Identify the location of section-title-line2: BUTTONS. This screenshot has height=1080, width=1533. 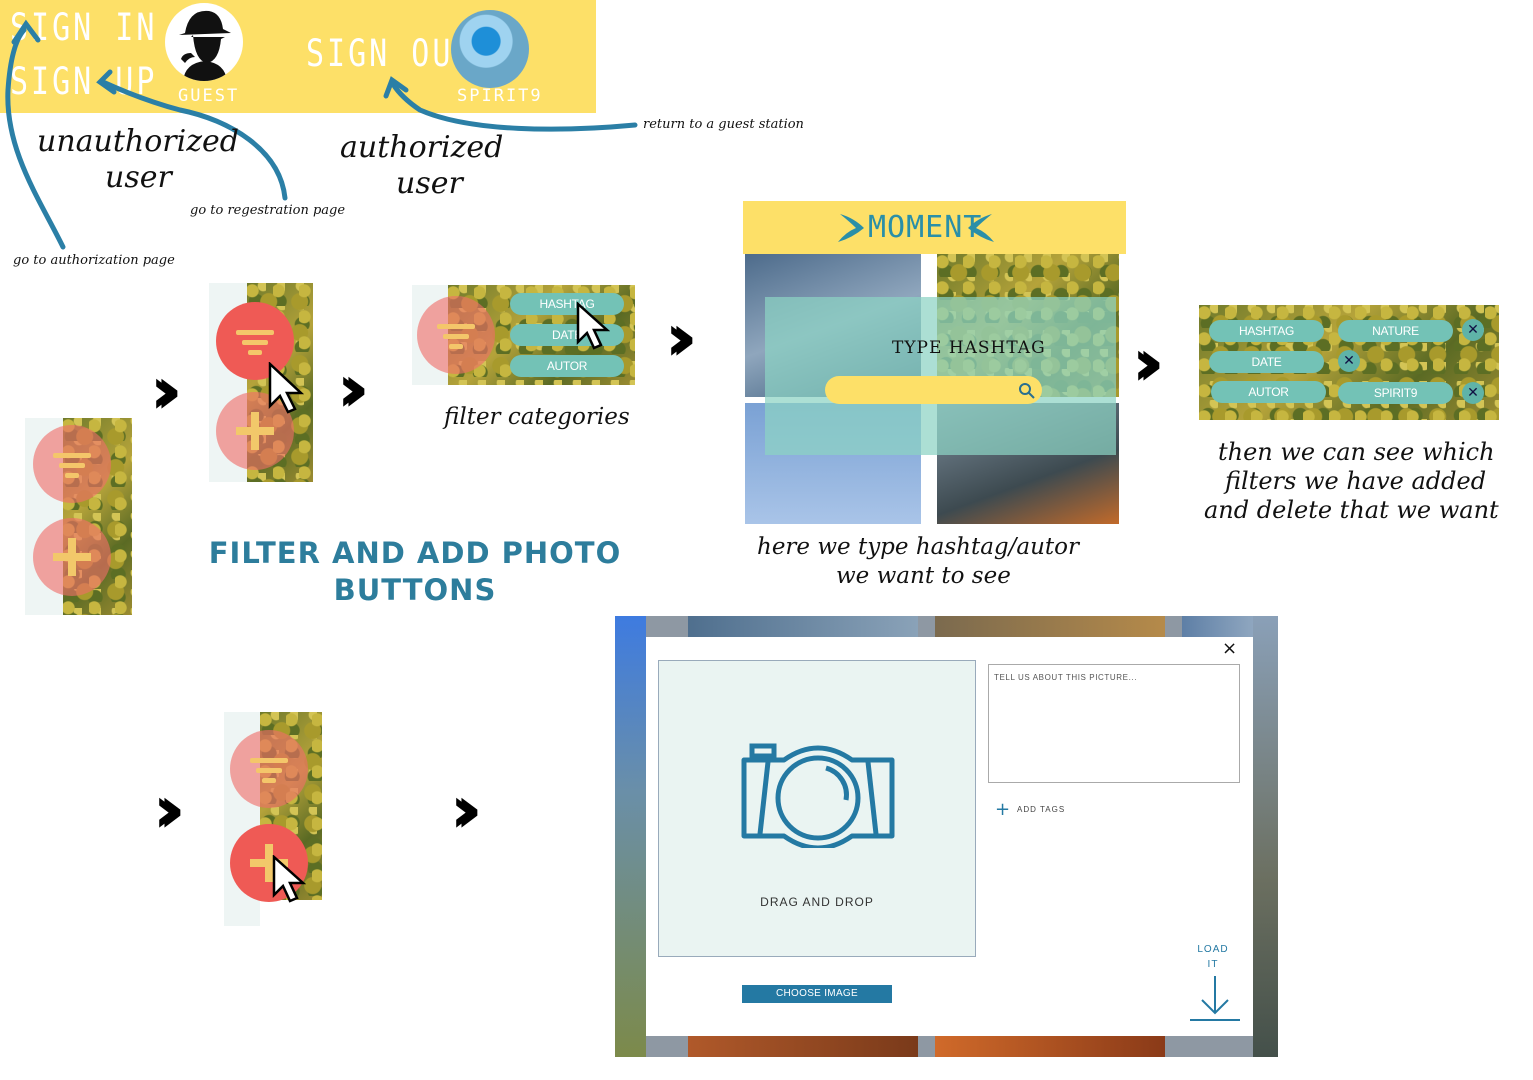
(415, 590).